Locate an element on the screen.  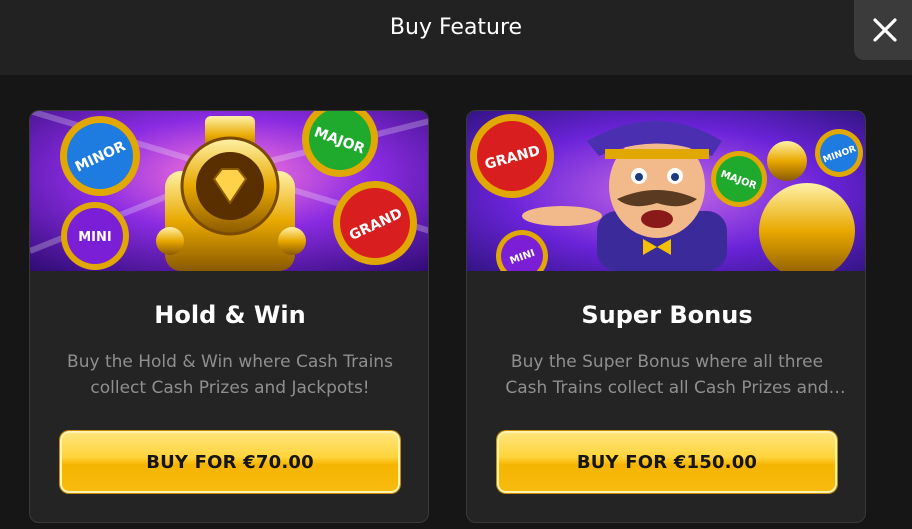
mini-badge: MINI is located at coordinates (95, 236).